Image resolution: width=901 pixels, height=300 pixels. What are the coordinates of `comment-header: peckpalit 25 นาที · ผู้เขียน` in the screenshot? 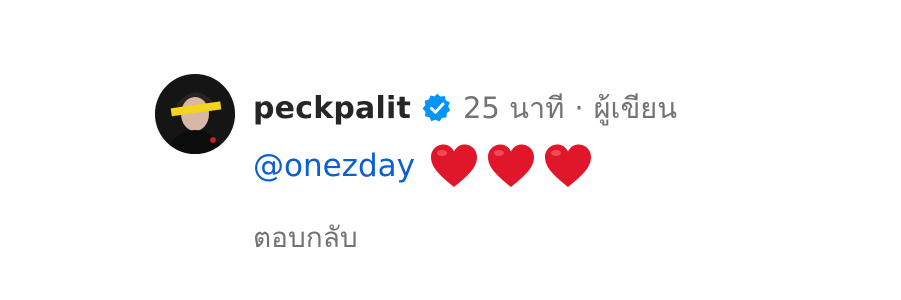 It's located at (465, 108).